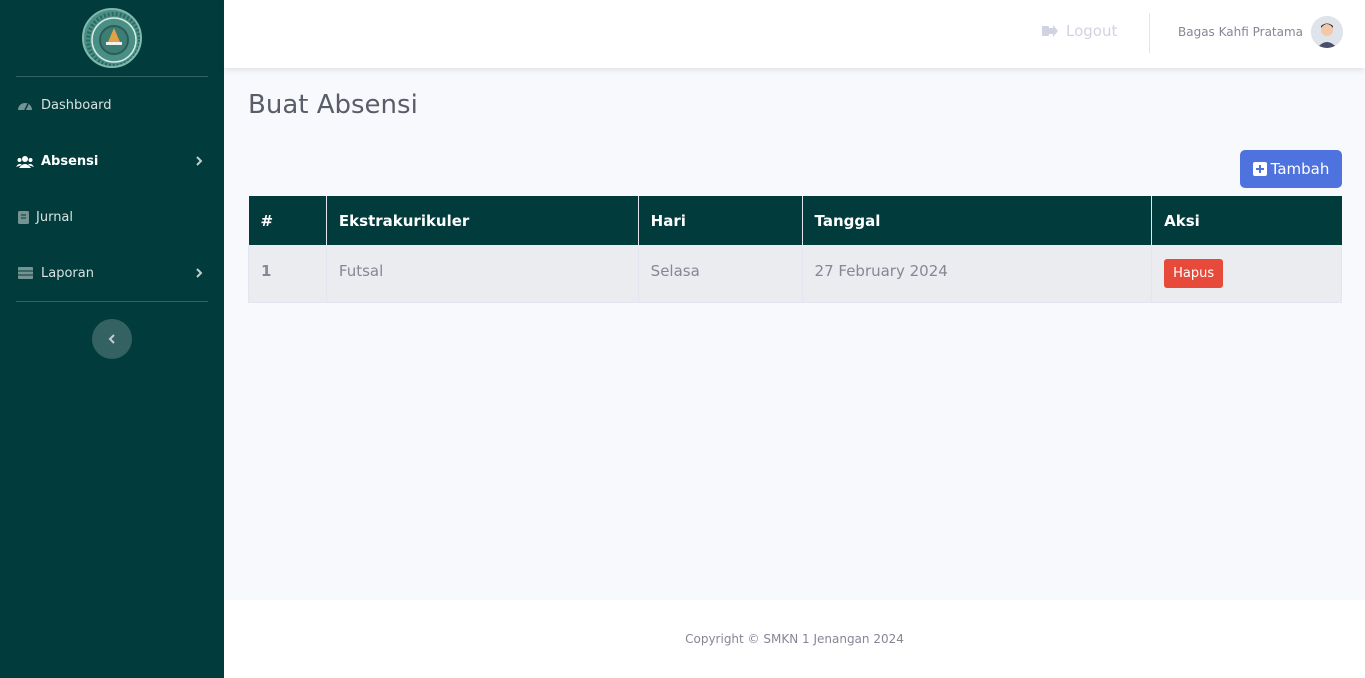  What do you see at coordinates (67, 273) in the screenshot?
I see `sidebar-item-label: Laporan` at bounding box center [67, 273].